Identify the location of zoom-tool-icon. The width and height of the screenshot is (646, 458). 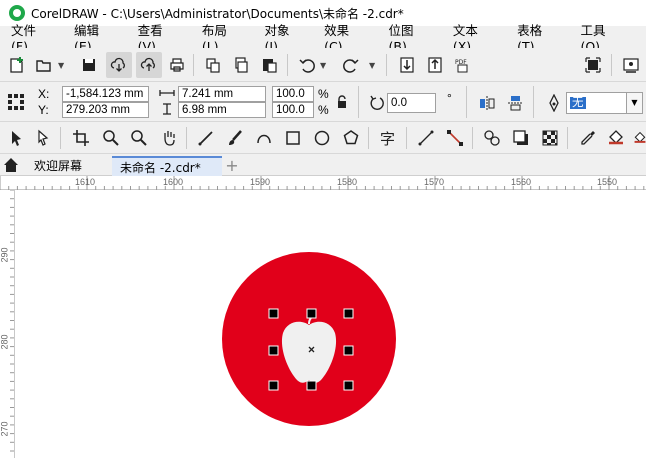
(111, 138).